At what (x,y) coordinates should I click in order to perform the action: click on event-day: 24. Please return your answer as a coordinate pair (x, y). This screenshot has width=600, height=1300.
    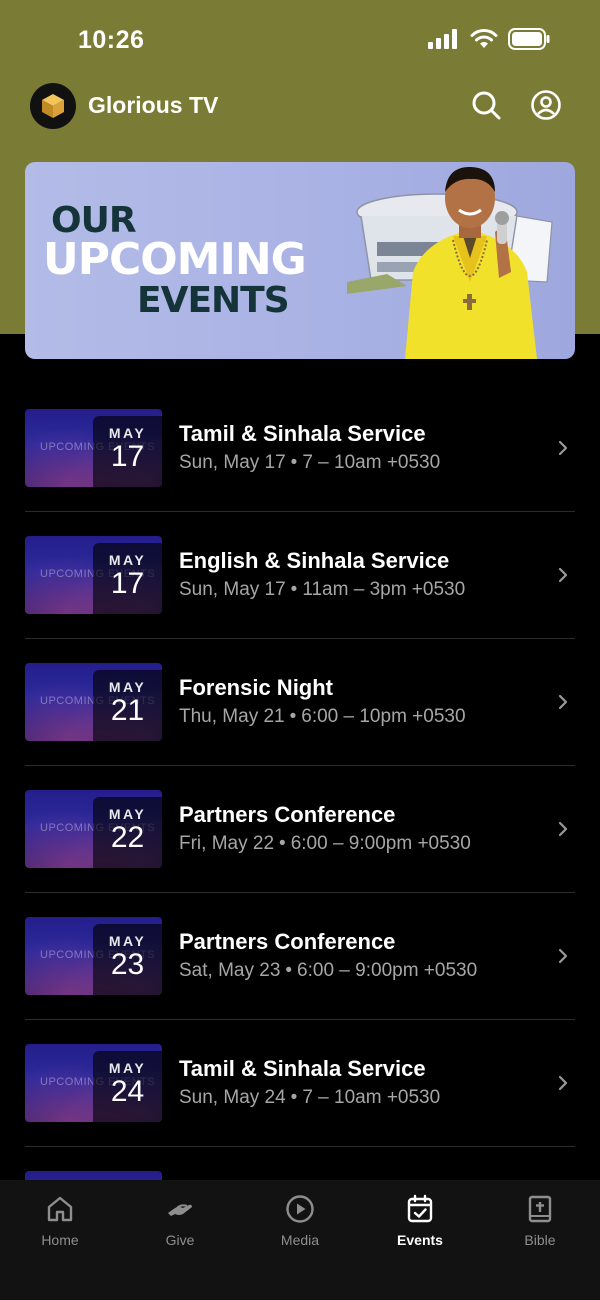
    Looking at the image, I should click on (127, 1091).